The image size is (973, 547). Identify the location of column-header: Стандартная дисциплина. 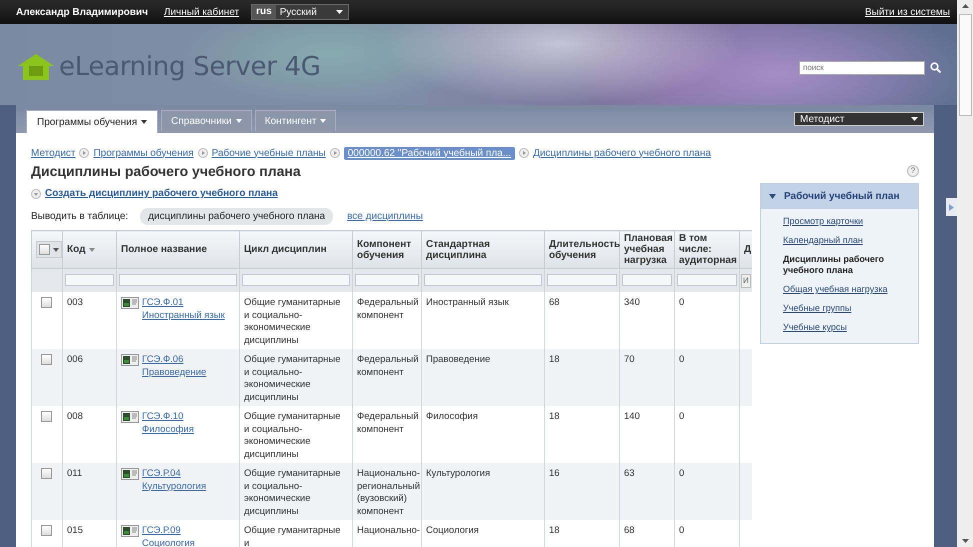
(483, 249).